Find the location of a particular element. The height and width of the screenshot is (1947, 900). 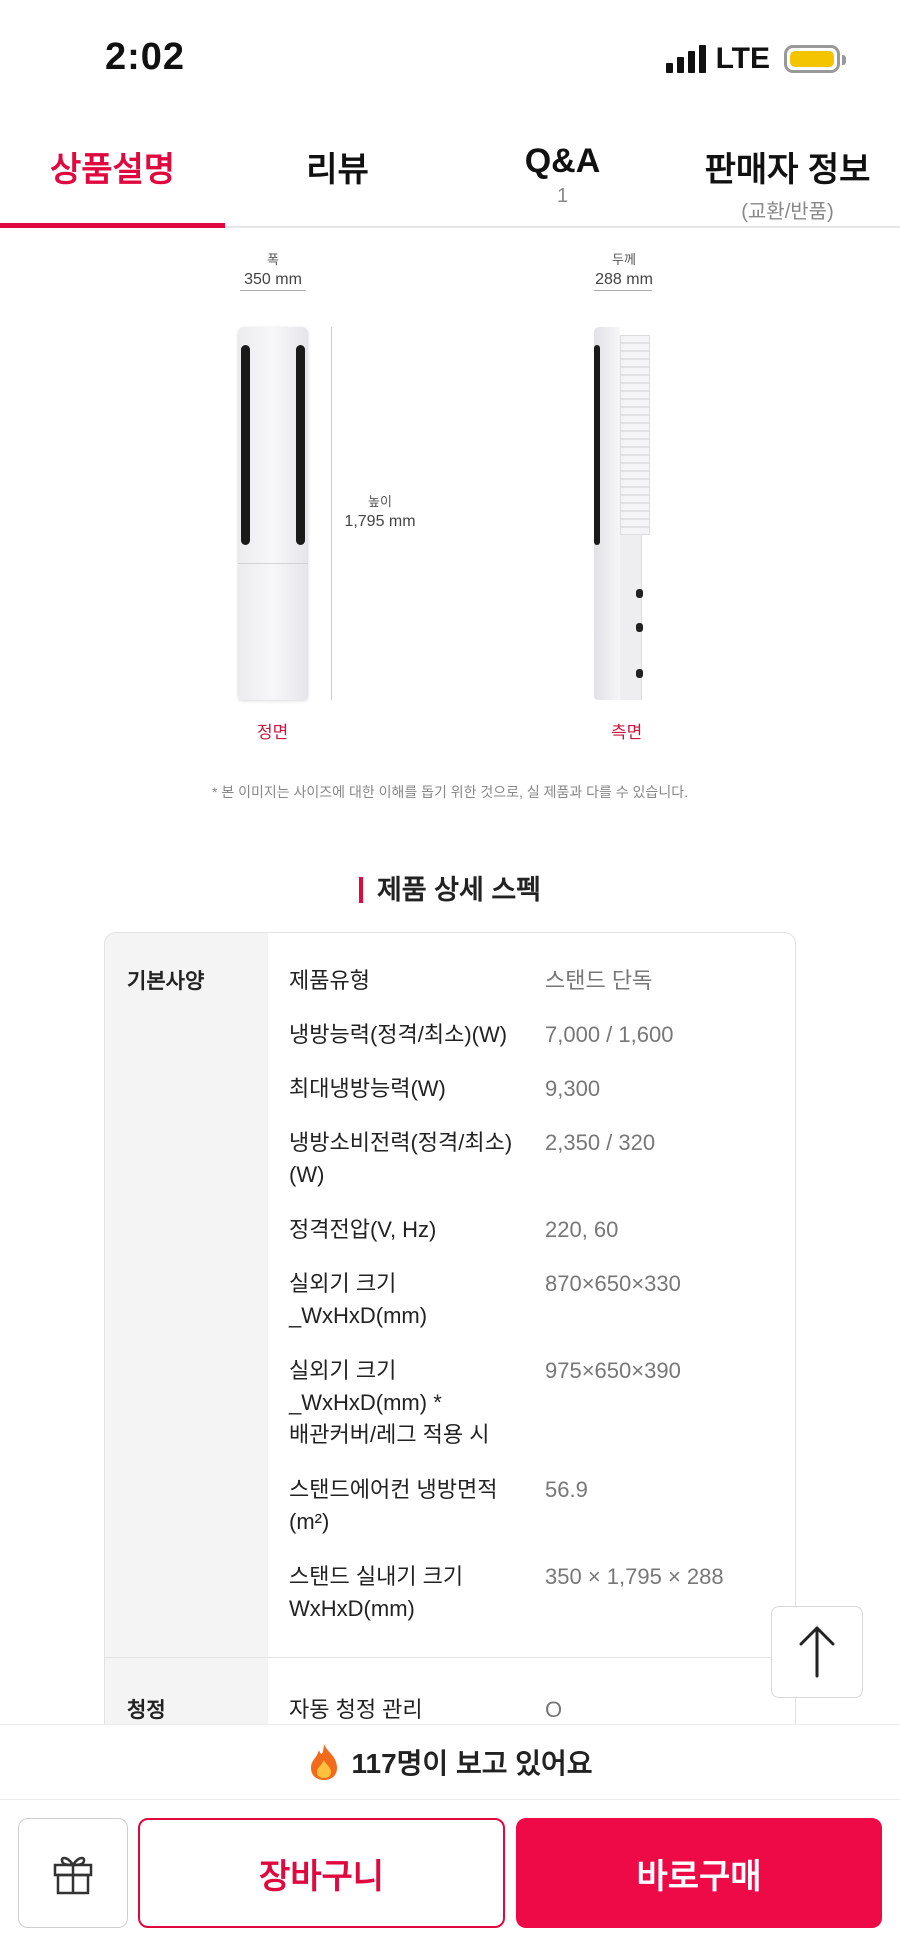

tab-description: 상품설명 is located at coordinates (112, 174).